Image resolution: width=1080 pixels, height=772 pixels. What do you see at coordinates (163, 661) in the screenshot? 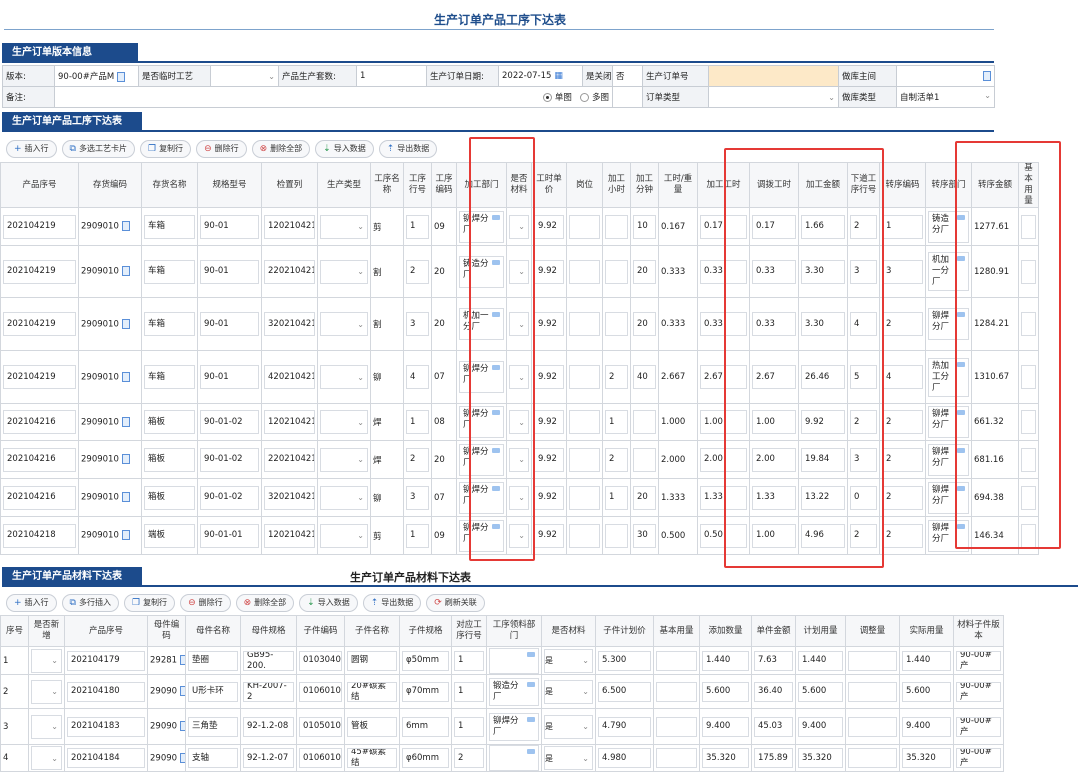
I see `parent-code: 29281` at bounding box center [163, 661].